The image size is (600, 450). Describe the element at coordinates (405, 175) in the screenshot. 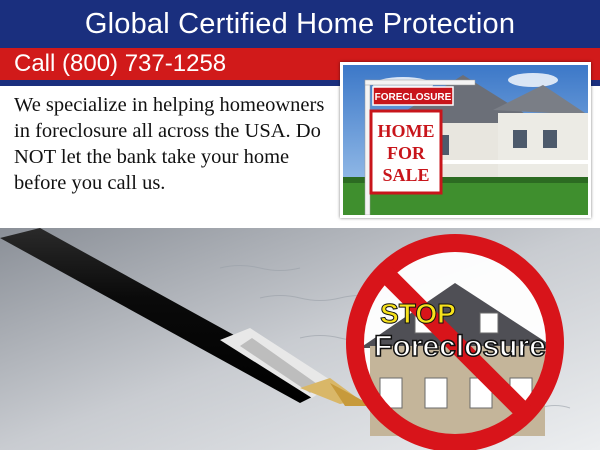

I see `sign-line3: SALE` at that location.